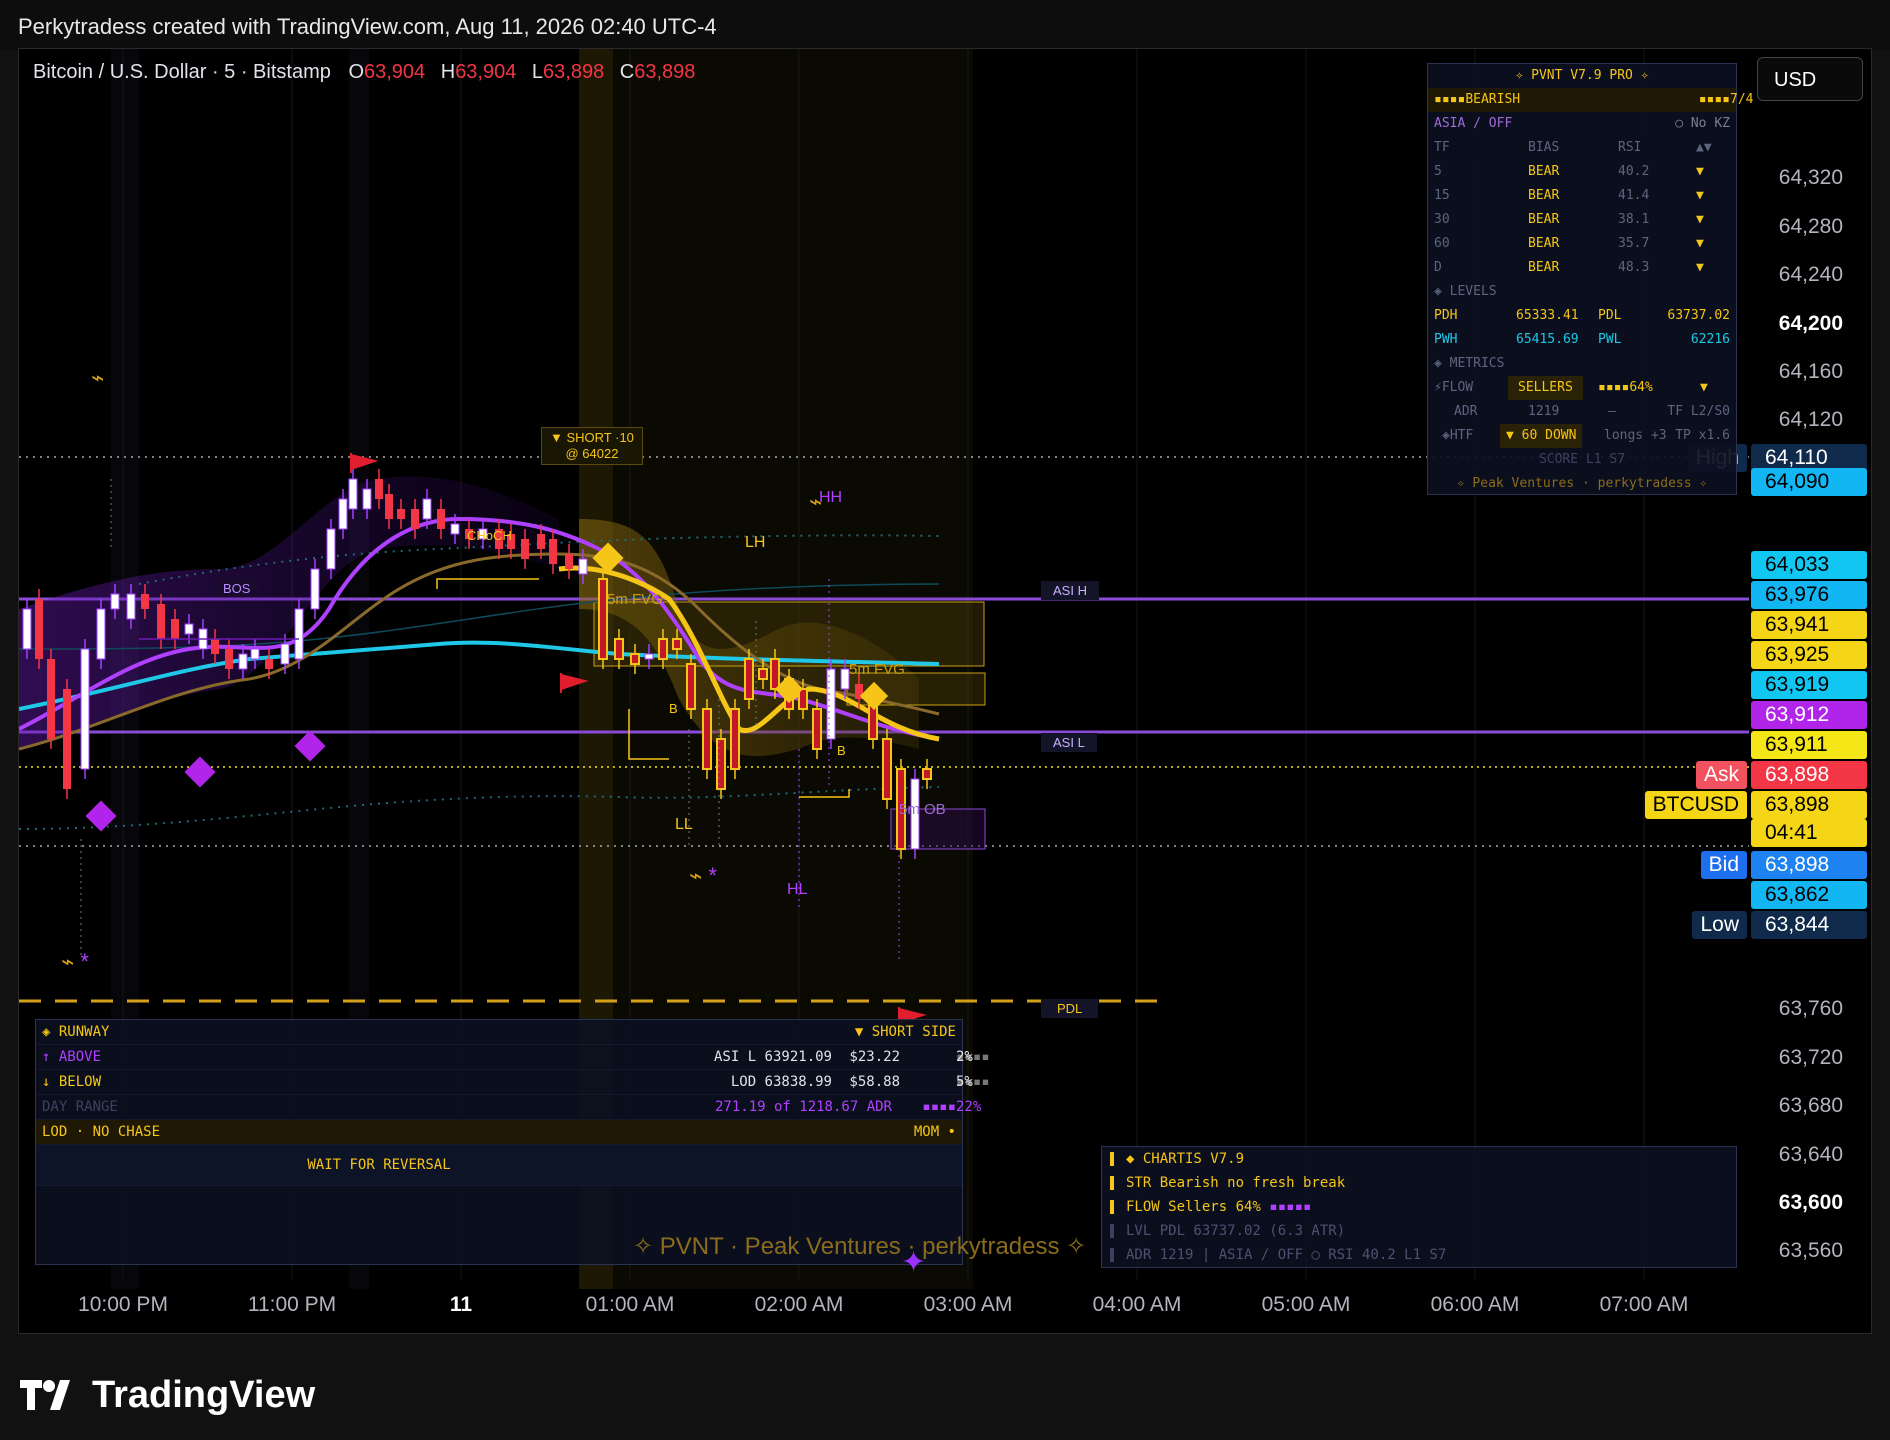 The height and width of the screenshot is (1440, 1890). Describe the element at coordinates (1810, 274) in the screenshot. I see `price-axis-label: 64,240` at that location.